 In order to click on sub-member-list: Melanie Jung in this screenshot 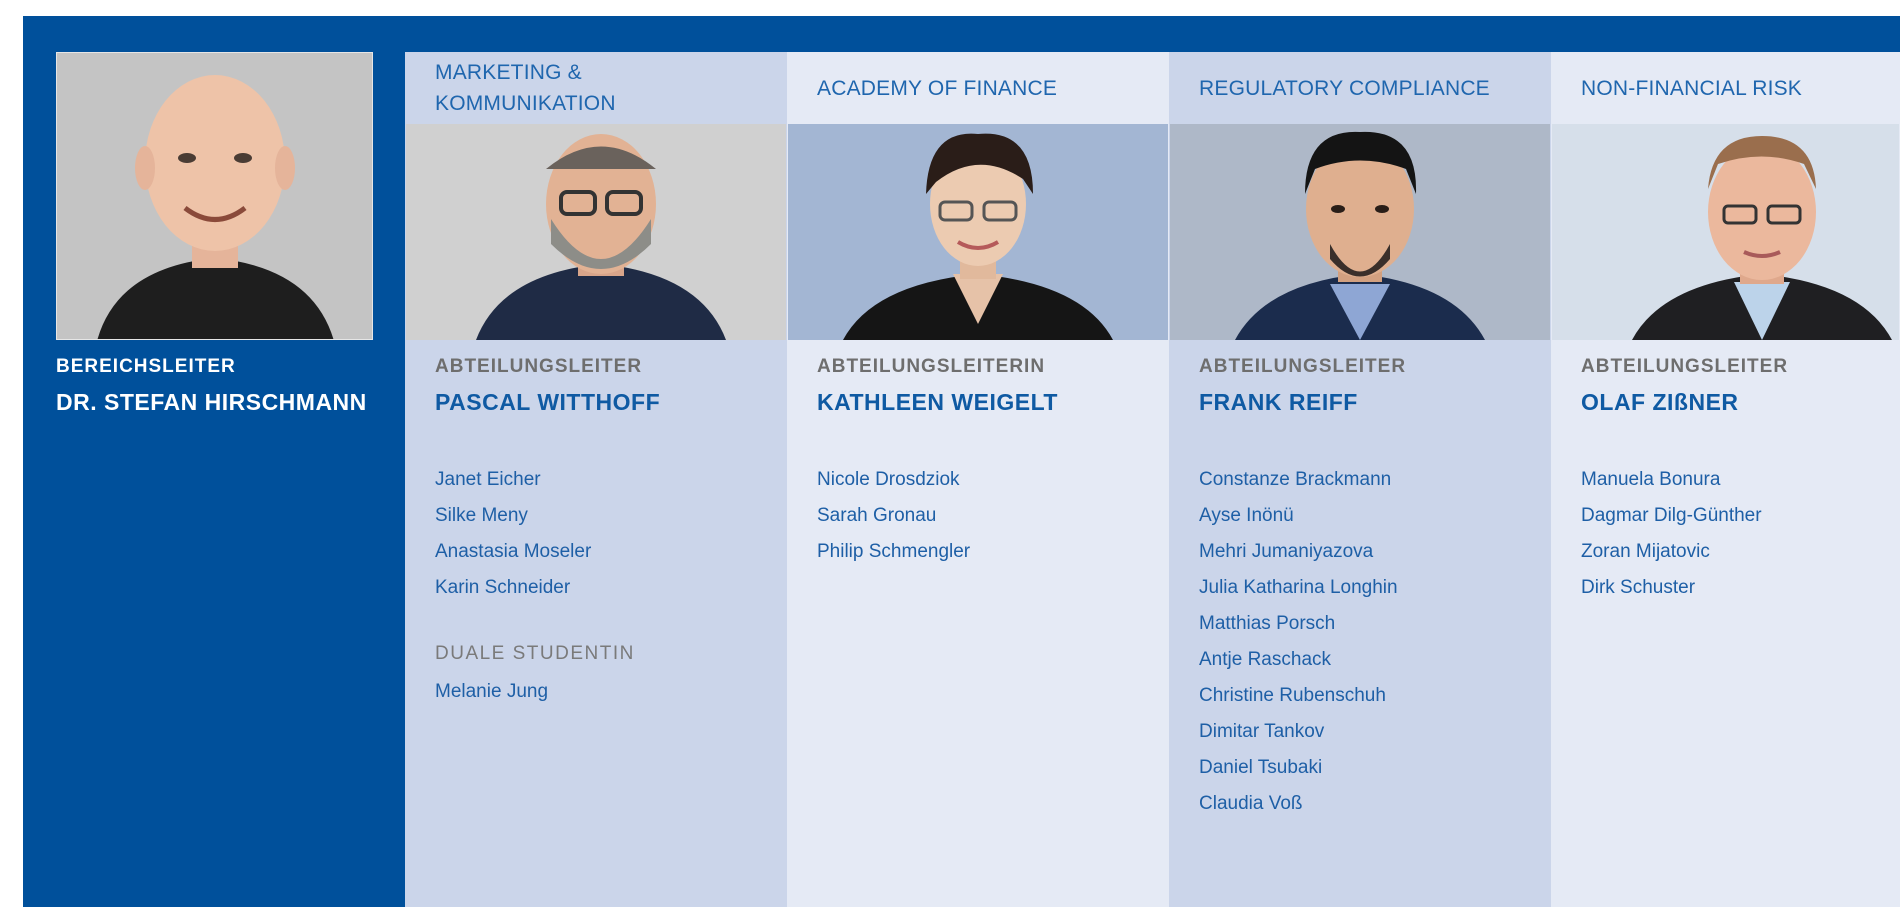, I will do `click(491, 692)`.